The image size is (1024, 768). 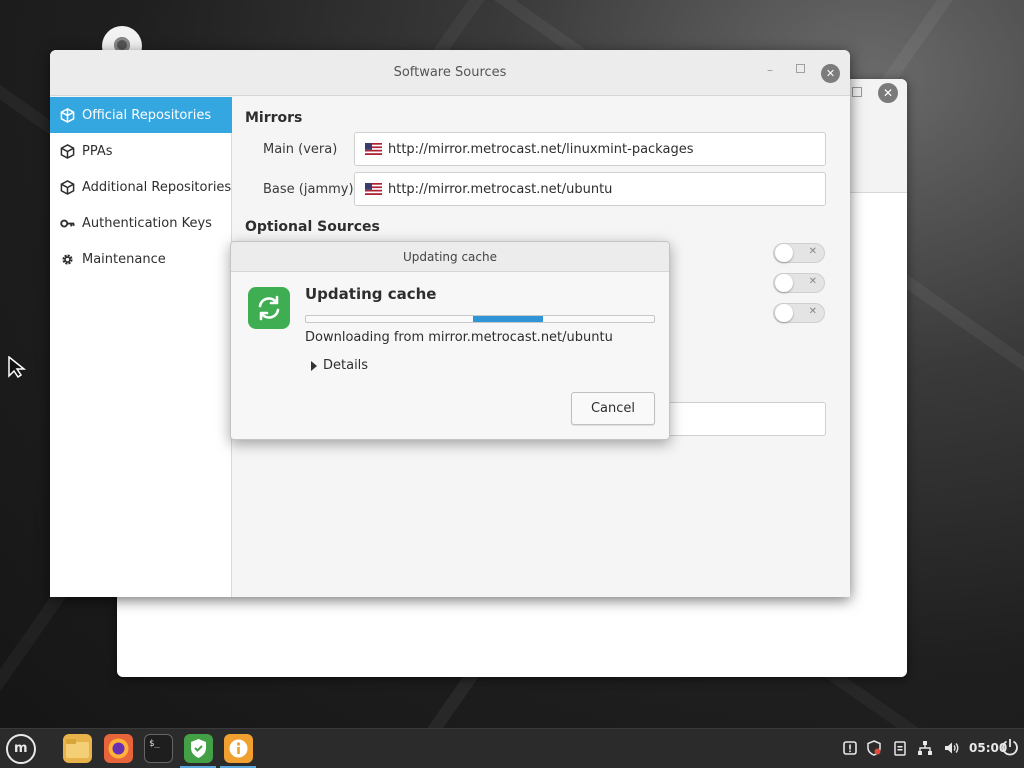 What do you see at coordinates (888, 93) in the screenshot?
I see `background-close-button: ✕` at bounding box center [888, 93].